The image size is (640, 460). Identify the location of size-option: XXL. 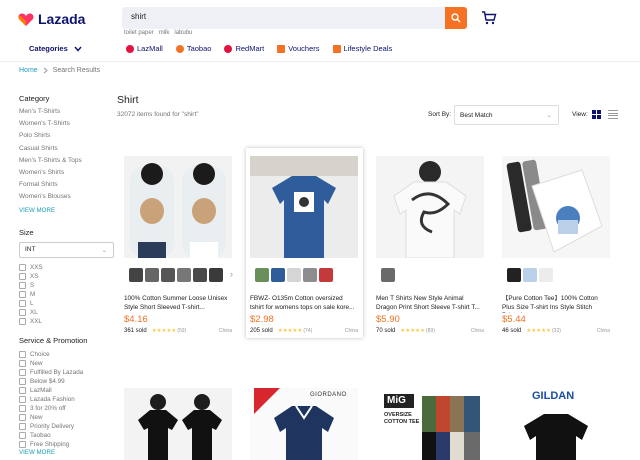
(69, 321).